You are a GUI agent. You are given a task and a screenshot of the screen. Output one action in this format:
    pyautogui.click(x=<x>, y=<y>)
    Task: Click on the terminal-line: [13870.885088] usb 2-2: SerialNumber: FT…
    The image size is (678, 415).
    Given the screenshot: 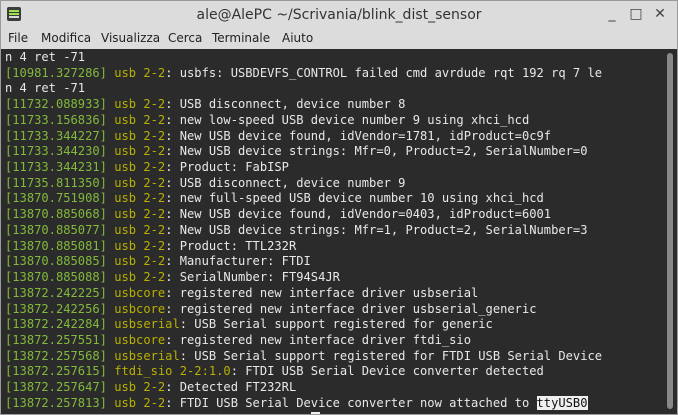 What is the action you would take?
    pyautogui.click(x=172, y=278)
    